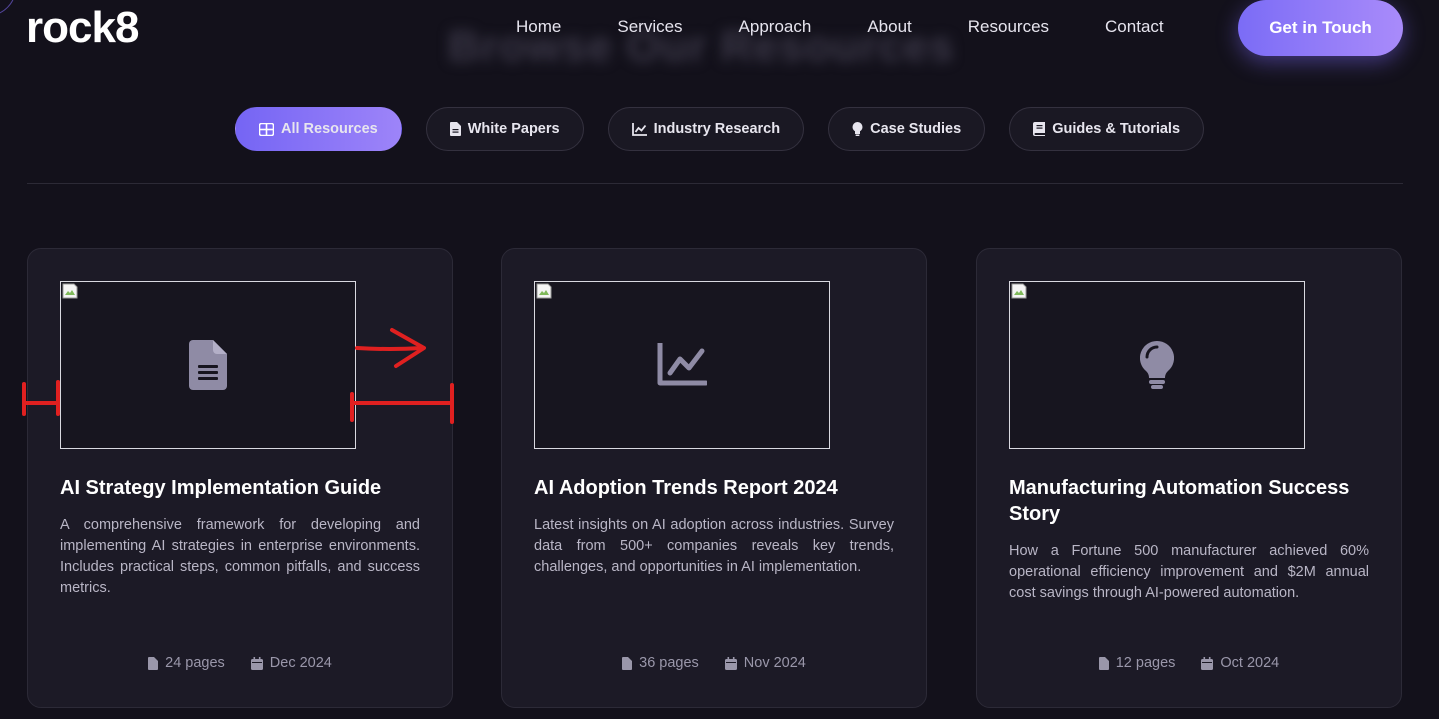 The image size is (1439, 719). Describe the element at coordinates (8, 8) in the screenshot. I see `decorative-circle` at that location.